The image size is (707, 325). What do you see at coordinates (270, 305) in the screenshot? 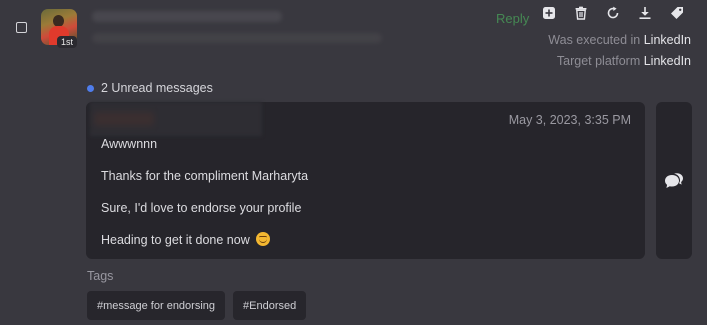
I see `tag-chip: #Endorsed` at bounding box center [270, 305].